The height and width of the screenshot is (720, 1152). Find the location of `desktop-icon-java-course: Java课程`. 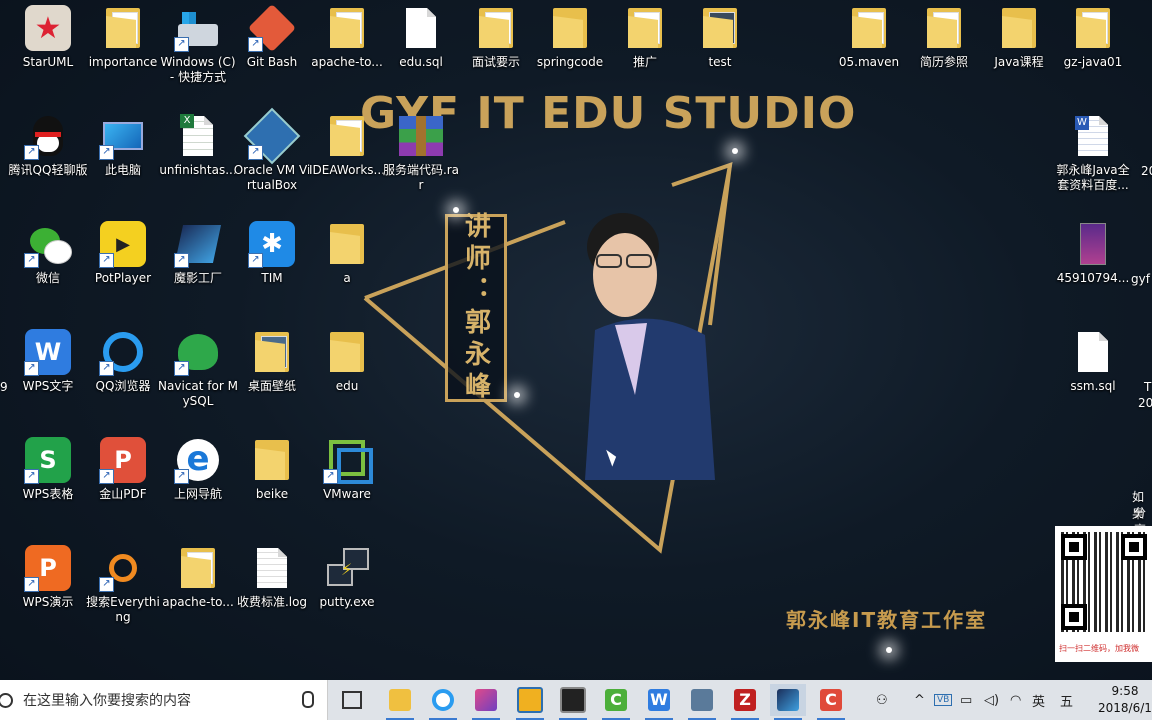

desktop-icon-java-course: Java课程 is located at coordinates (1019, 37).